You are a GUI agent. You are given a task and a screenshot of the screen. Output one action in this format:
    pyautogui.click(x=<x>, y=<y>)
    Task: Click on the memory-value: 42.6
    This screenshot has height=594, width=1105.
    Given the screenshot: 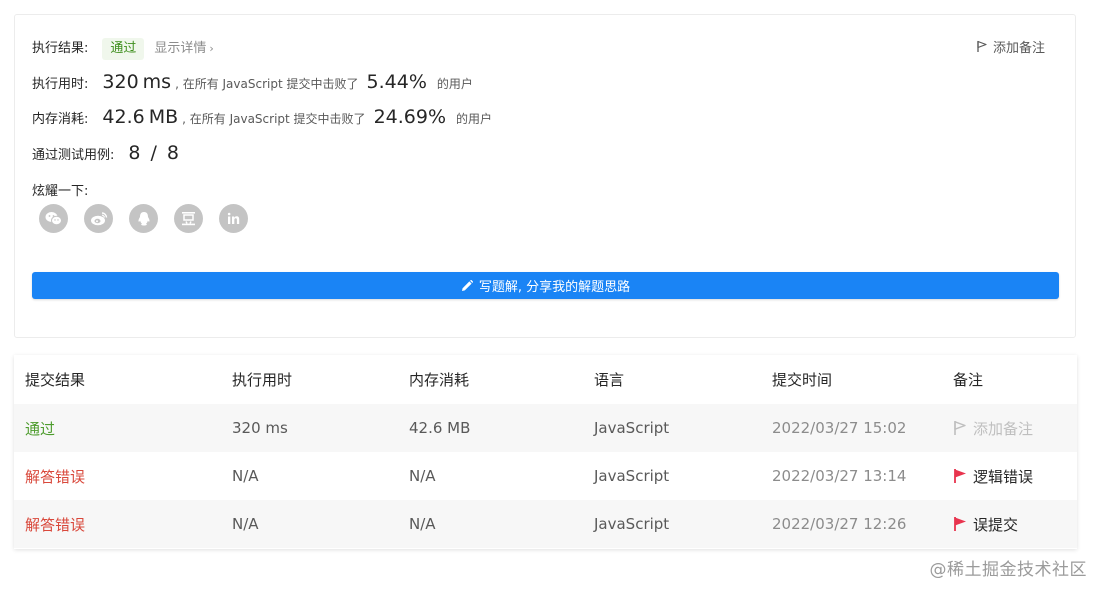 What is the action you would take?
    pyautogui.click(x=123, y=117)
    